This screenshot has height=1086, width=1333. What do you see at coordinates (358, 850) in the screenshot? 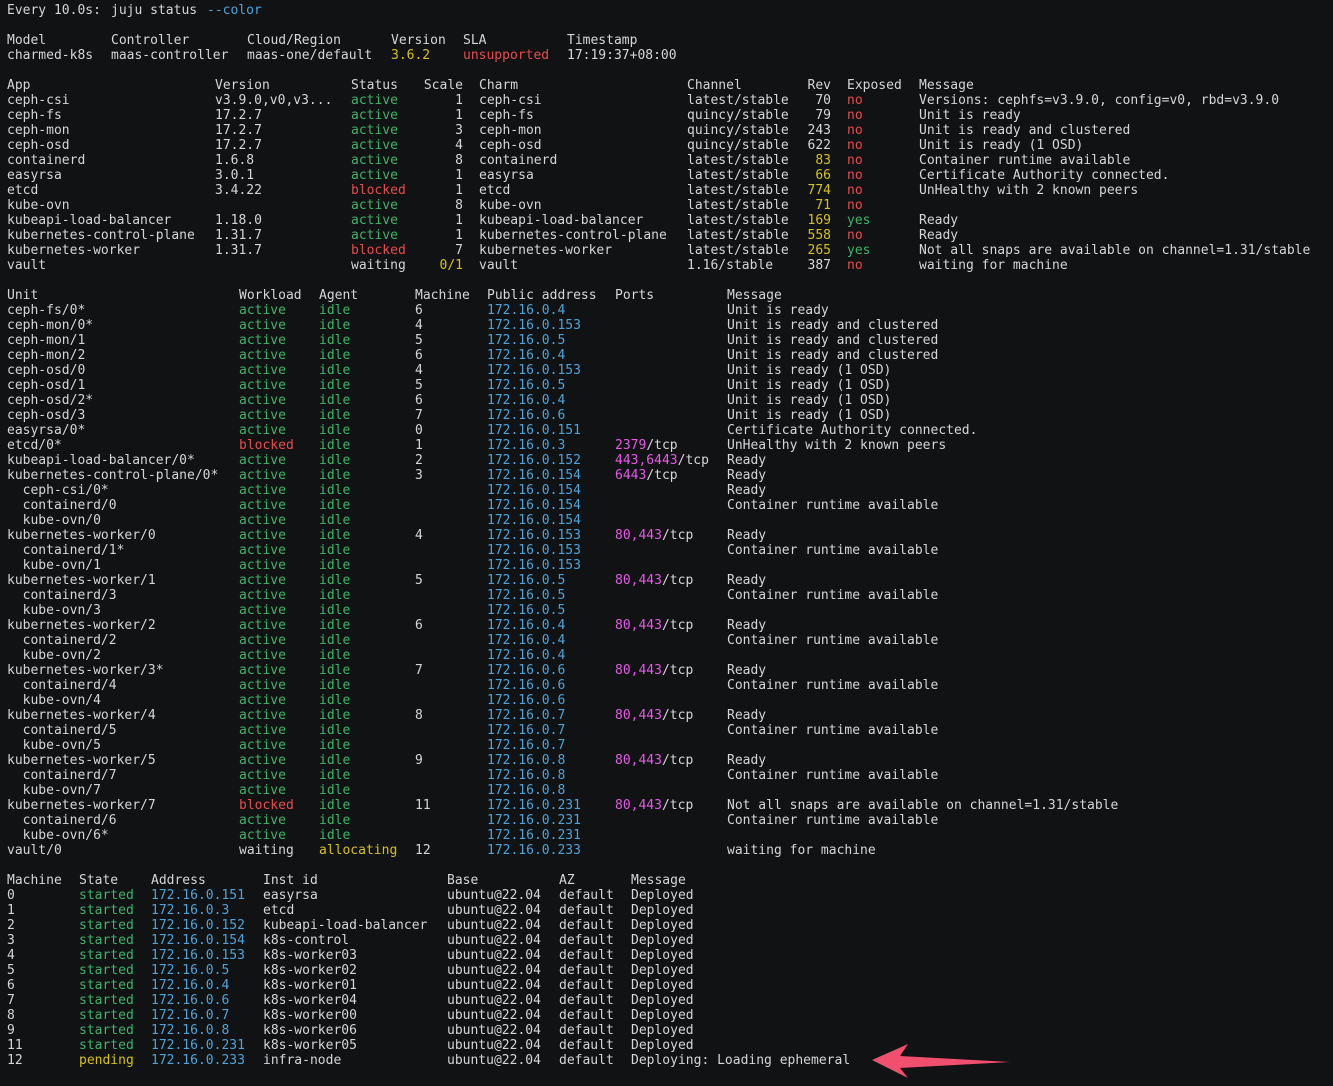
I see `unit-agent: allocating` at bounding box center [358, 850].